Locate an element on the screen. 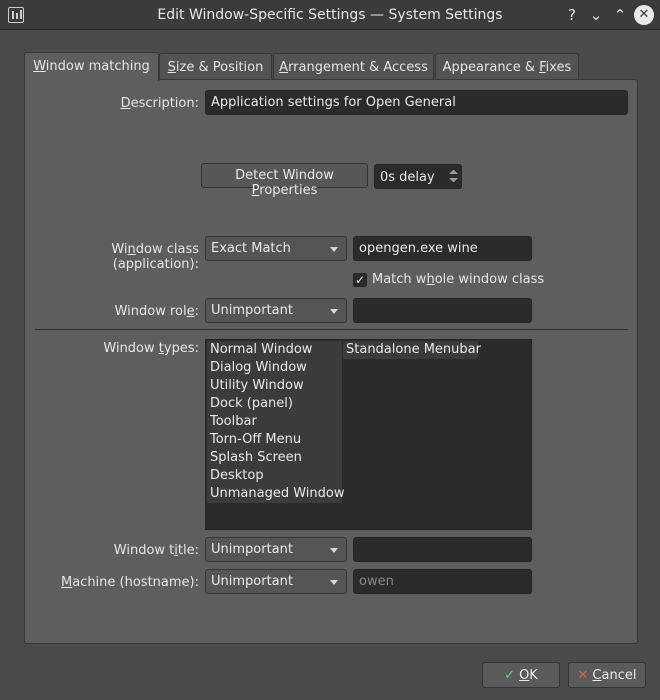 The width and height of the screenshot is (660, 700). tab-window-matching: Window matching is located at coordinates (91, 66).